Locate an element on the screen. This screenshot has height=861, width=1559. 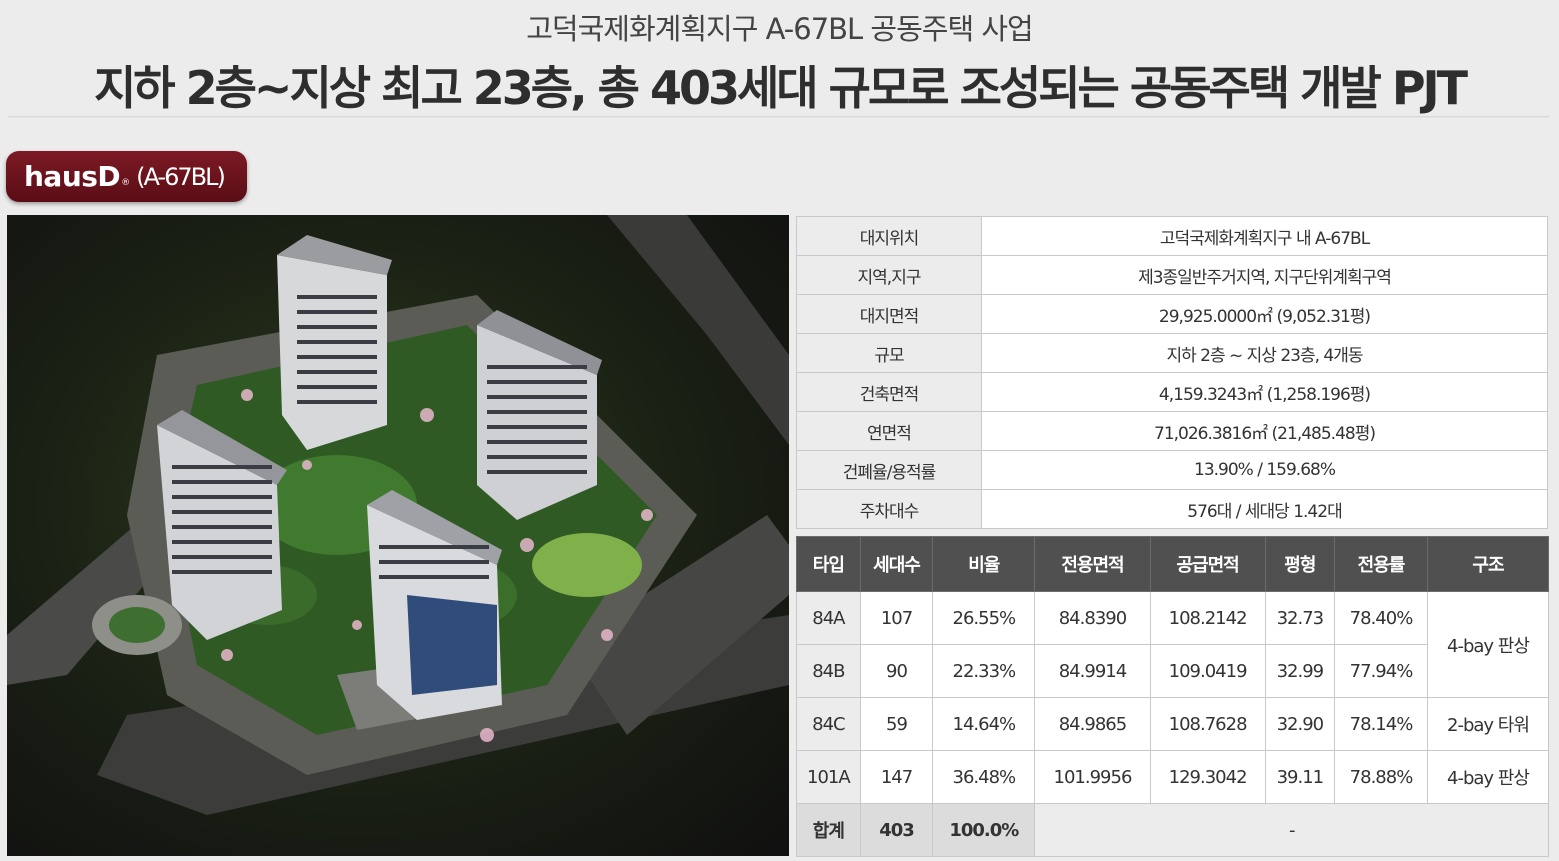
pyeong-cell: 39.11 is located at coordinates (1300, 777).